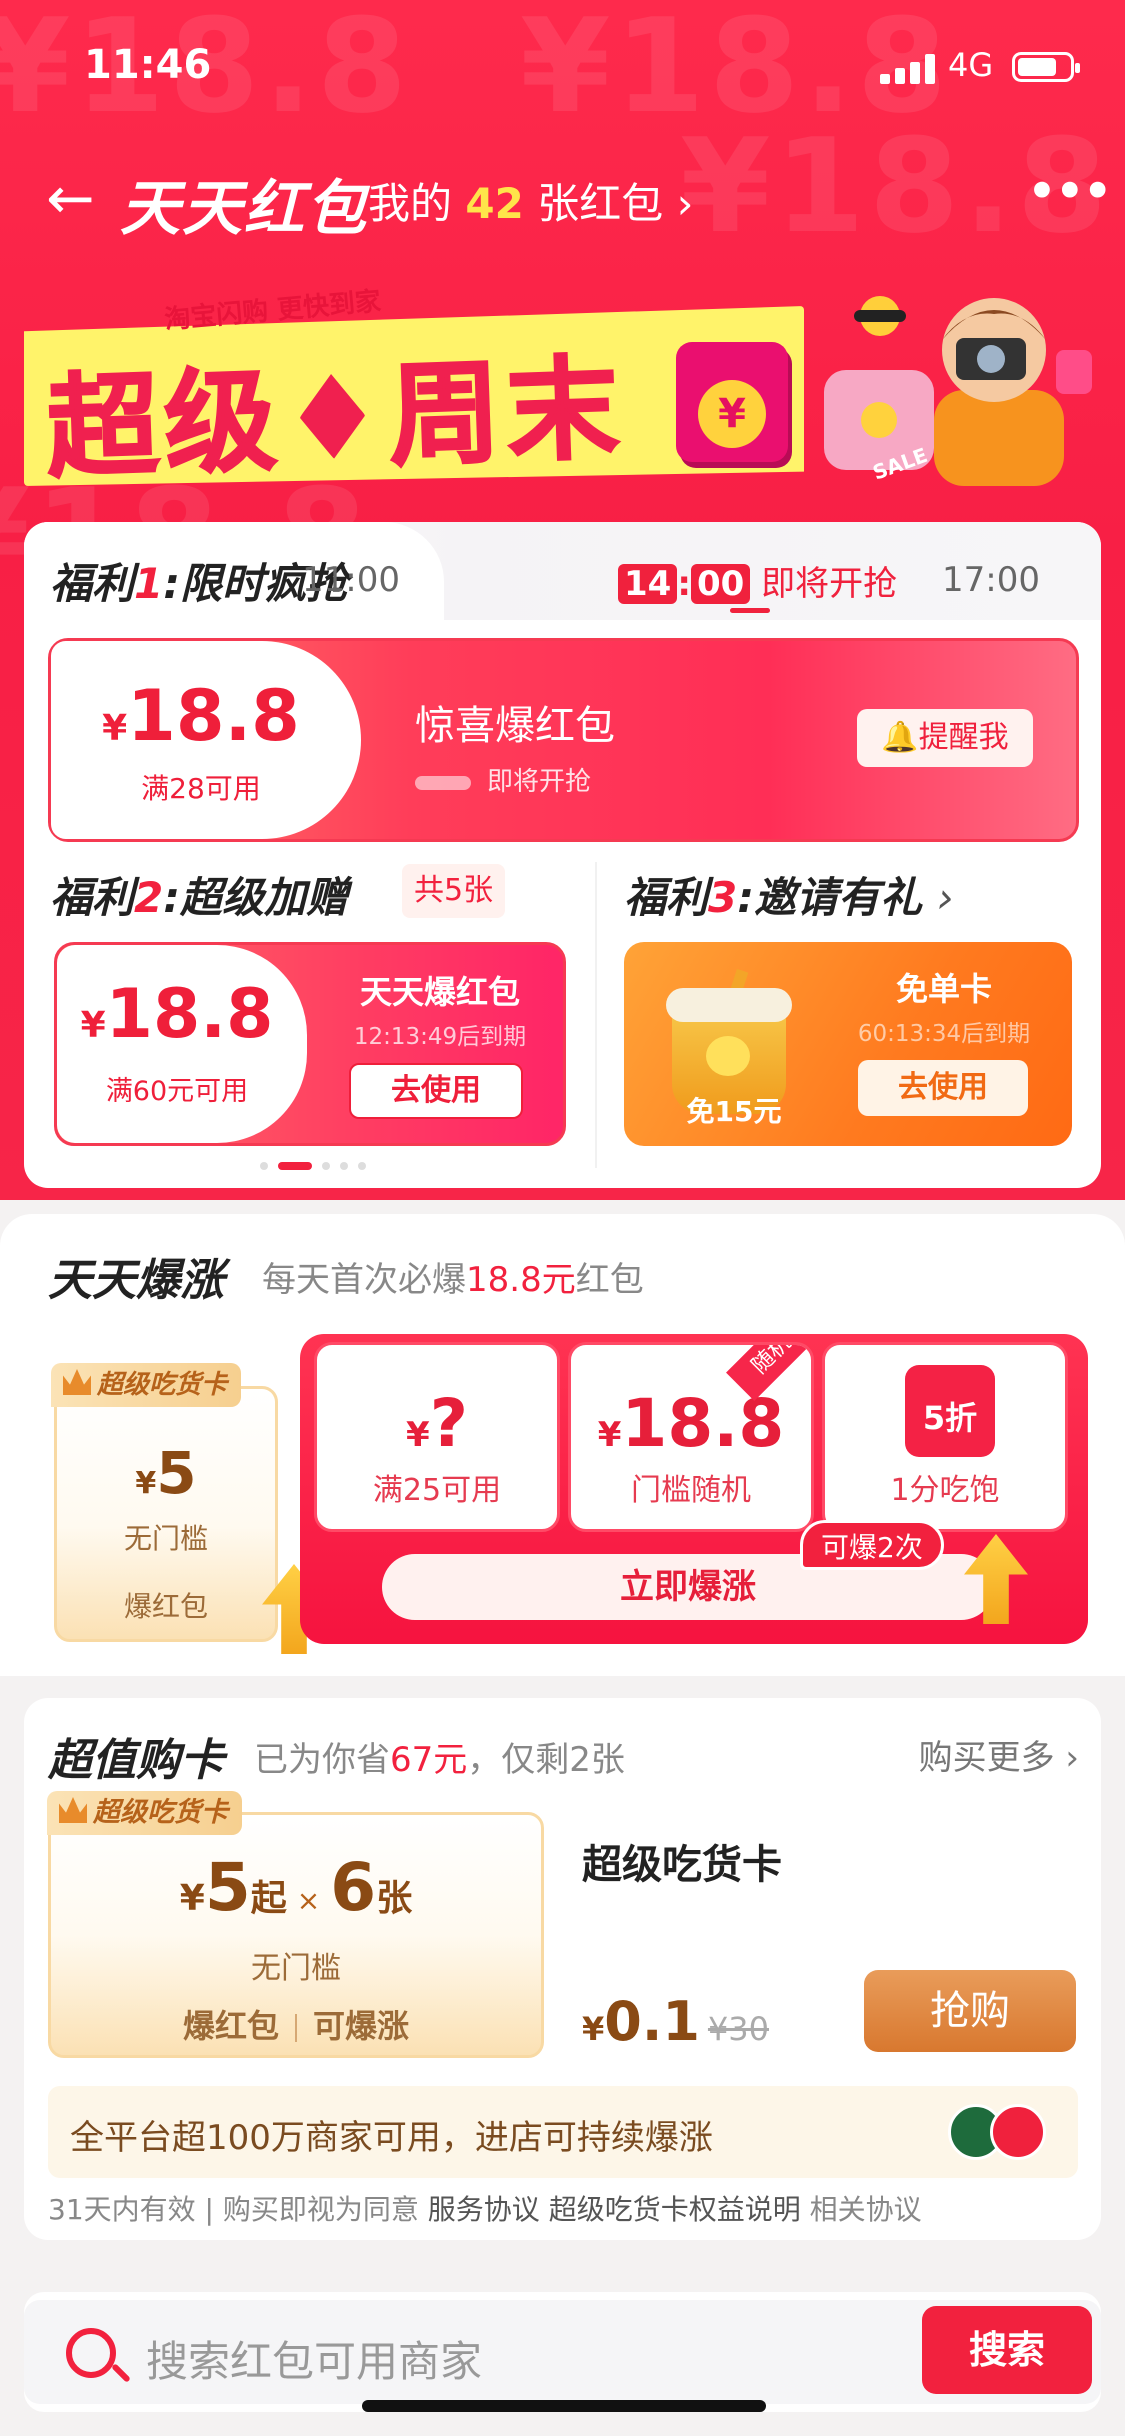 This screenshot has width=1125, height=2436. Describe the element at coordinates (199, 897) in the screenshot. I see `benefit2-title: 福利2:超级加赠` at that location.